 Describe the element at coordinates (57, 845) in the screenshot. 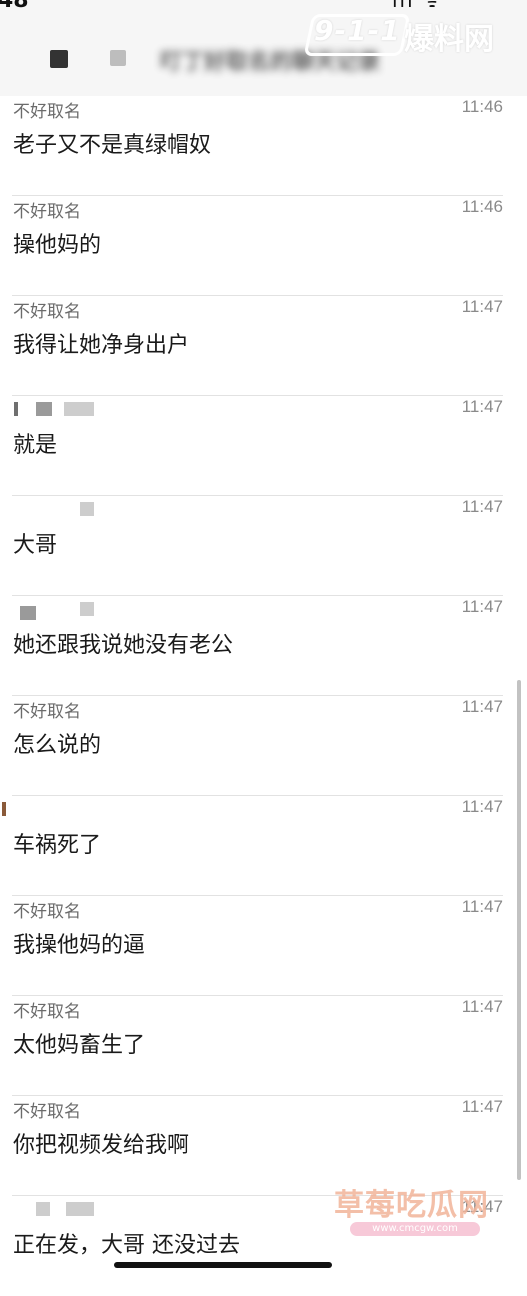

I see `message-text: 车祸死了` at that location.